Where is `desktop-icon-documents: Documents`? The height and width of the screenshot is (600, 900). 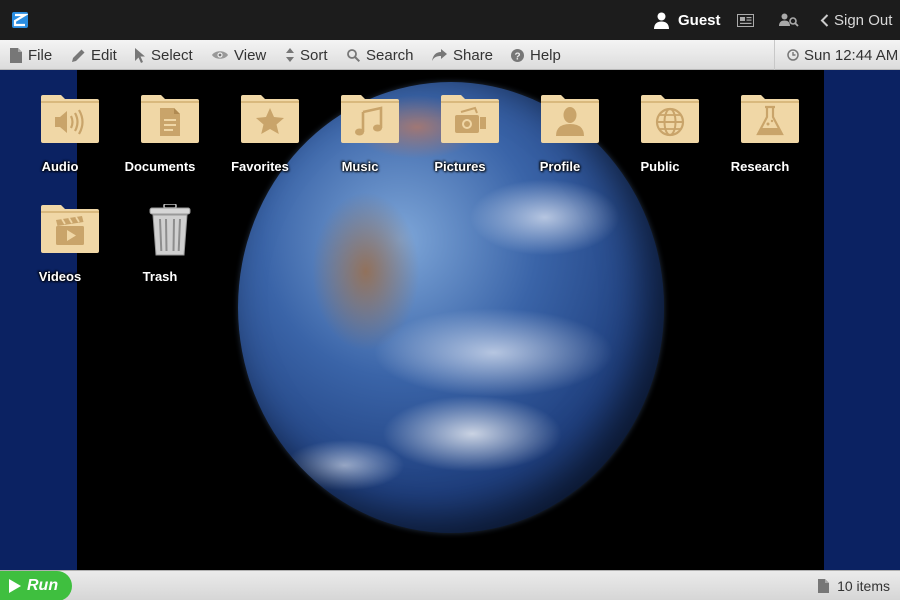
desktop-icon-documents: Documents is located at coordinates (160, 122).